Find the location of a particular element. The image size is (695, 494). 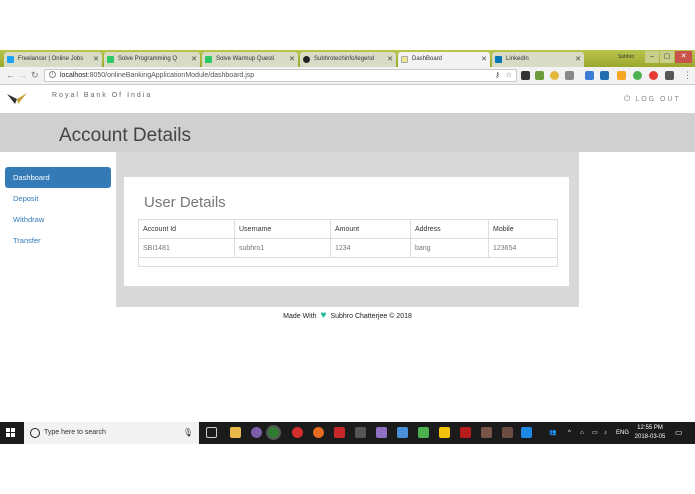

browser-tab-linkedin: LinkedIn ✕ is located at coordinates (538, 59).